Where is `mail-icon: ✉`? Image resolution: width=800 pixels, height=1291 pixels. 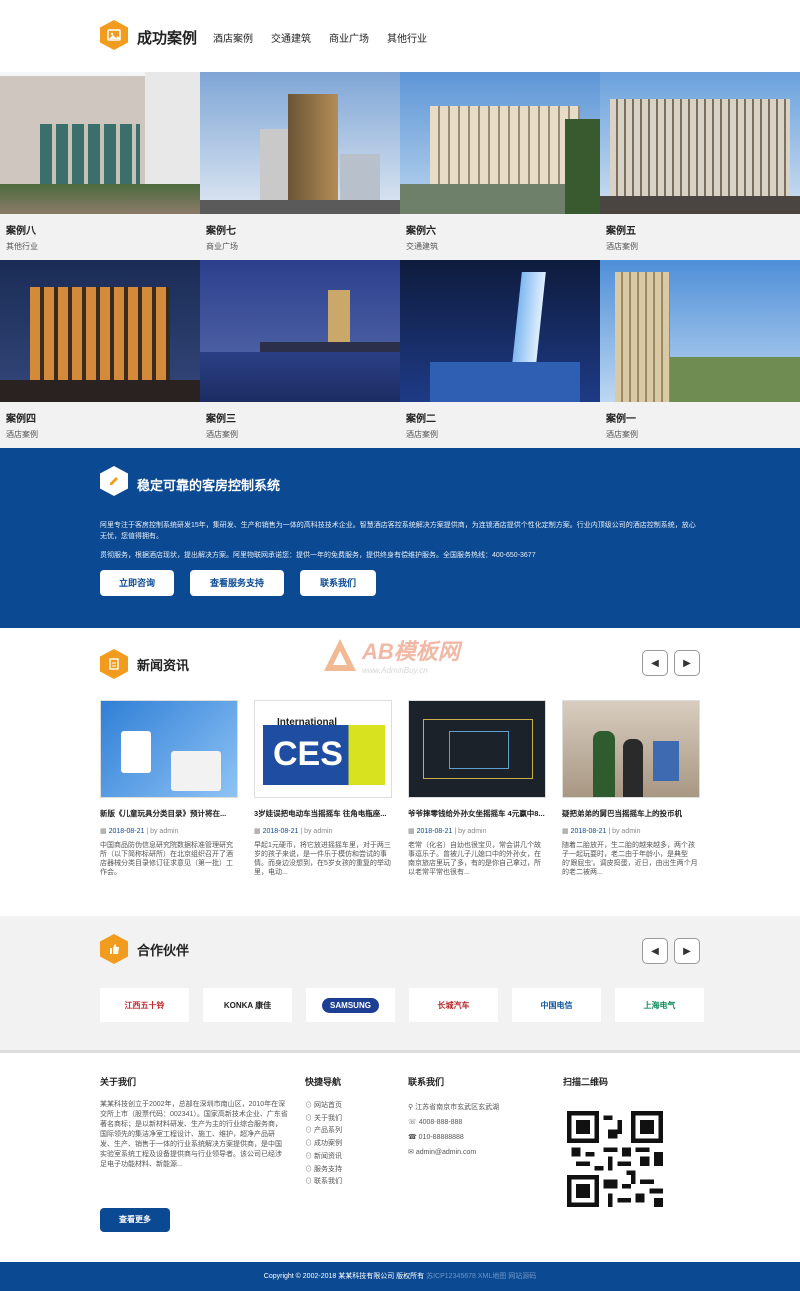 mail-icon: ✉ is located at coordinates (412, 1152).